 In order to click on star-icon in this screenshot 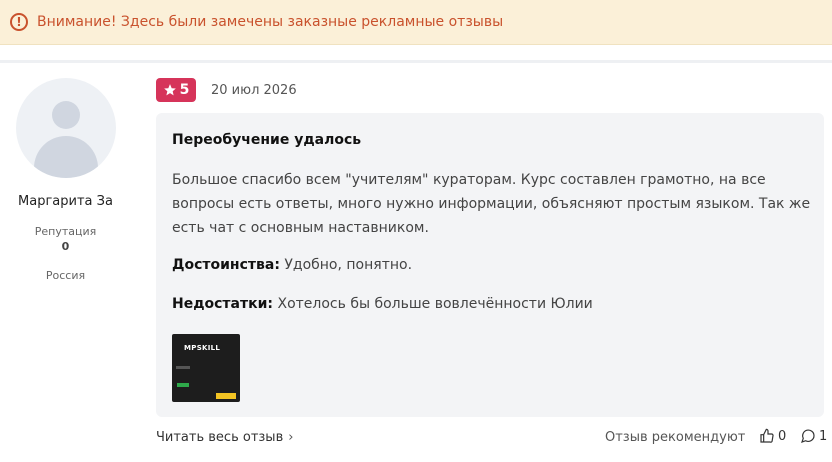, I will do `click(169, 90)`.